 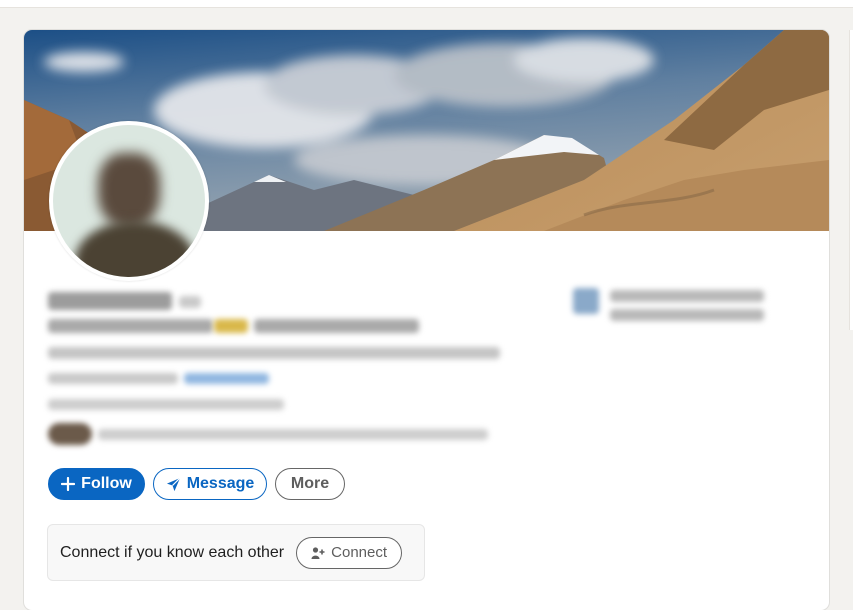 I want to click on mutual-connections-text-redacted, so click(x=293, y=434).